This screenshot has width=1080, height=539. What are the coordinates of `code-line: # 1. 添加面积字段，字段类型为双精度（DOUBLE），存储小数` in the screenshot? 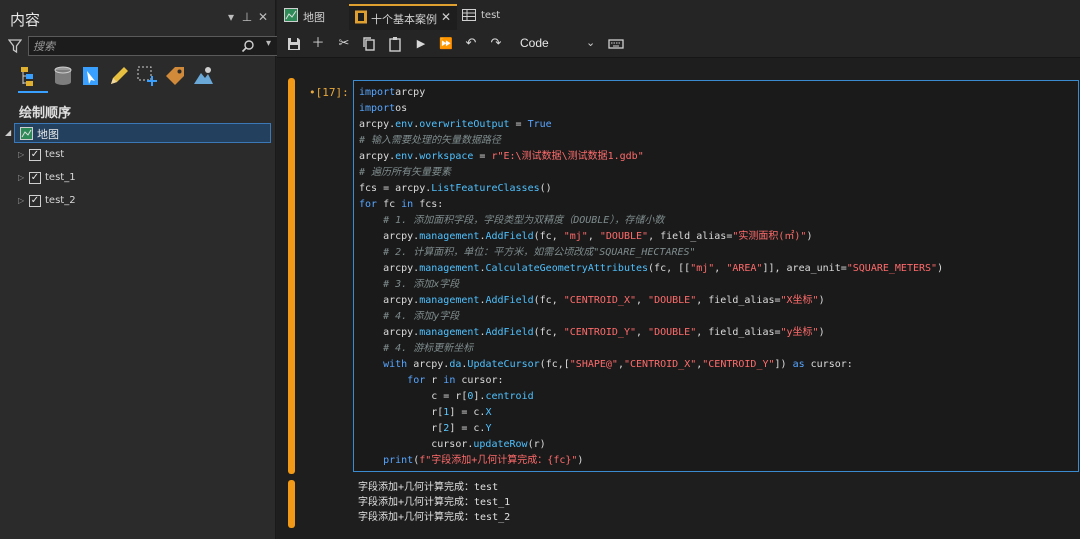 It's located at (651, 221).